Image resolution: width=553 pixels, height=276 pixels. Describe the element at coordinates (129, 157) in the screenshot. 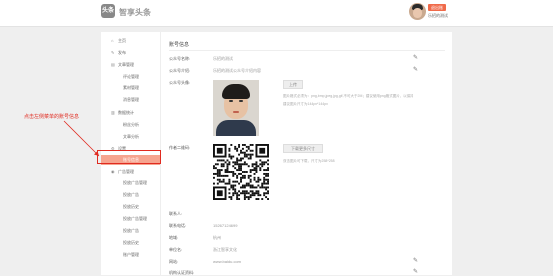

I see `annotation-highlight-box` at that location.